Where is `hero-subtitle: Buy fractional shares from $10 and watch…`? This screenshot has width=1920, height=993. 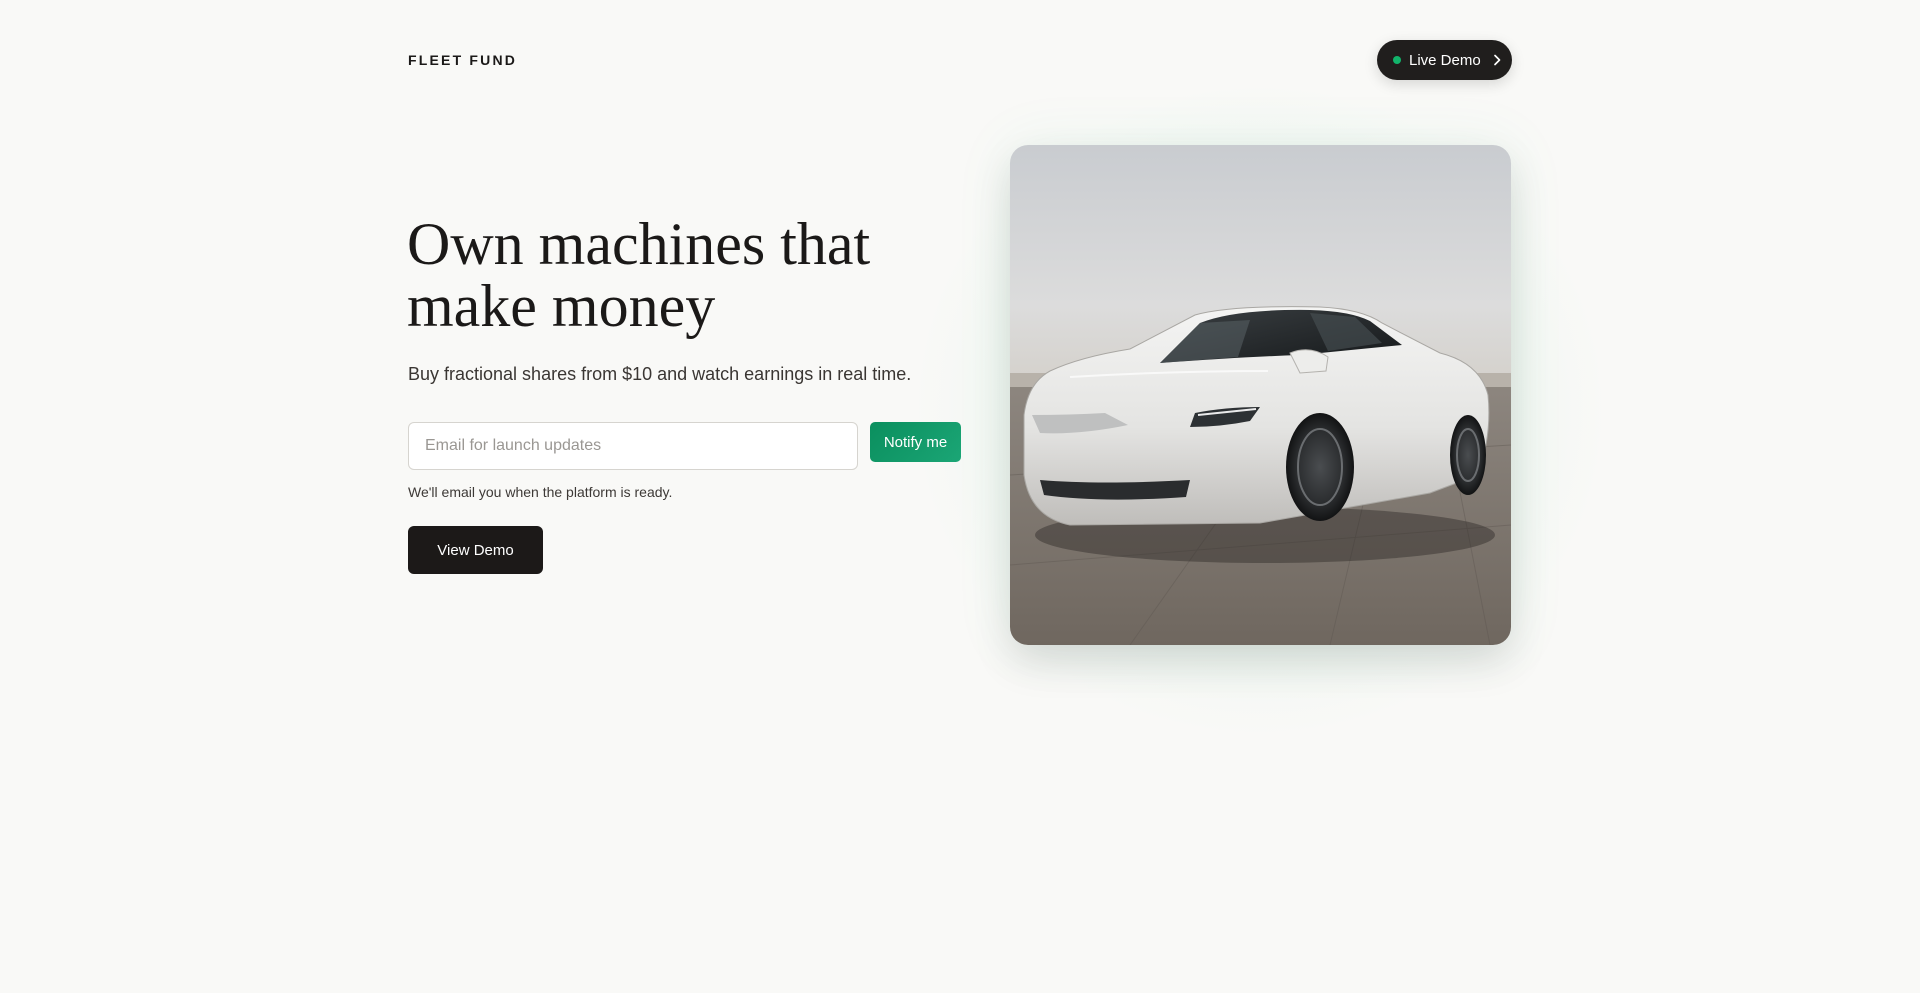
hero-subtitle: Buy fractional shares from $10 and watch… is located at coordinates (660, 374).